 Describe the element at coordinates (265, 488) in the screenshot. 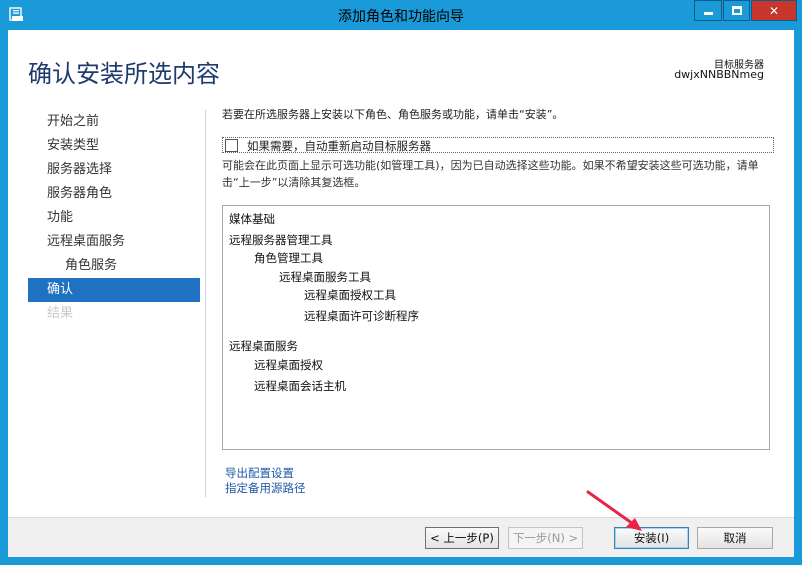

I see `alternate-source-link: 指定备用源路径` at that location.